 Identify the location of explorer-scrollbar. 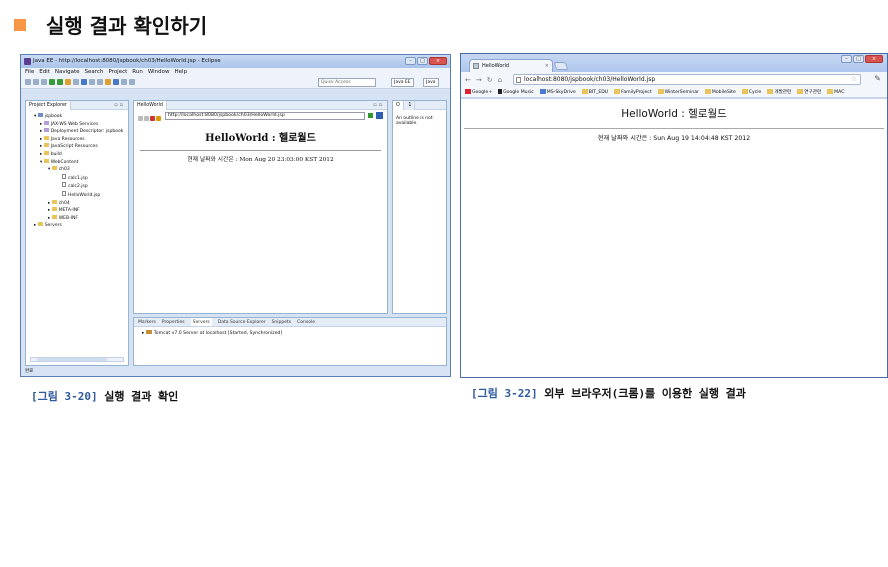
(77, 359).